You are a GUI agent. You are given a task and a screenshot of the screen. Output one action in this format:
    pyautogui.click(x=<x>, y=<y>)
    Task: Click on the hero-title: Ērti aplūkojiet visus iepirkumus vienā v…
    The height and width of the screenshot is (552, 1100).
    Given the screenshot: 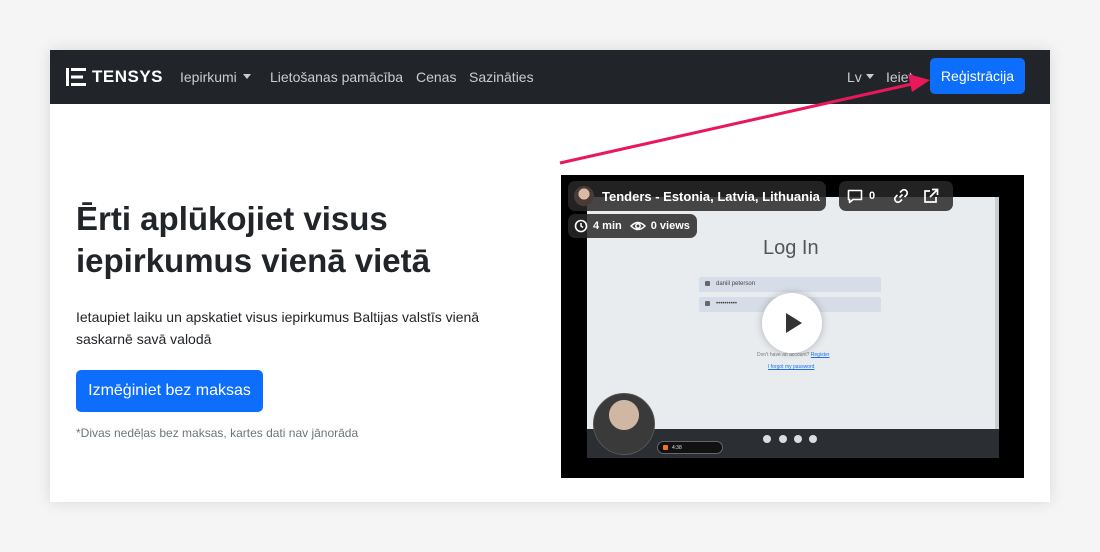 What is the action you would take?
    pyautogui.click(x=253, y=239)
    